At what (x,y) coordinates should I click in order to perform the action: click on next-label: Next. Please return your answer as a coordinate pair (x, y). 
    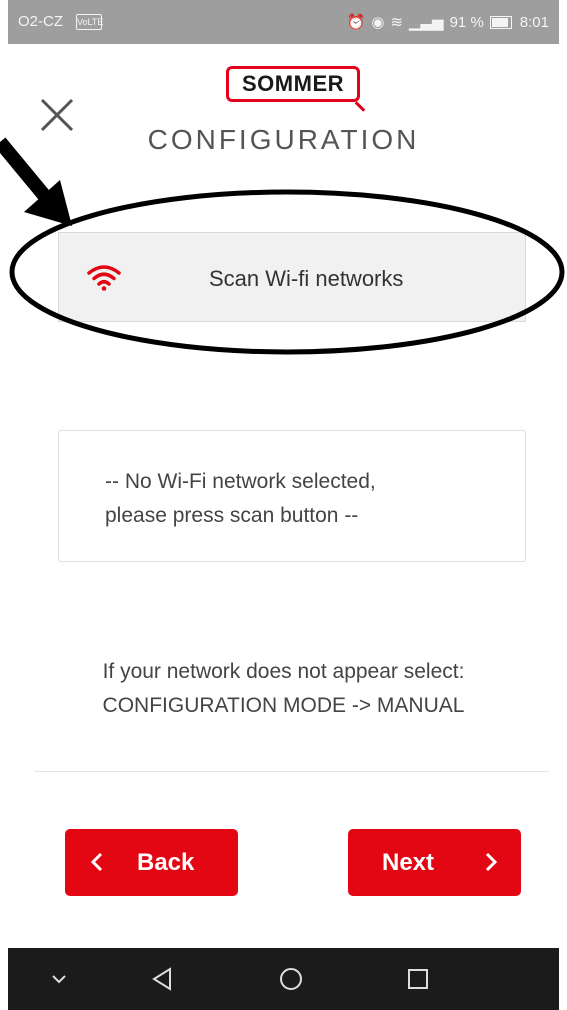
    Looking at the image, I should click on (408, 862).